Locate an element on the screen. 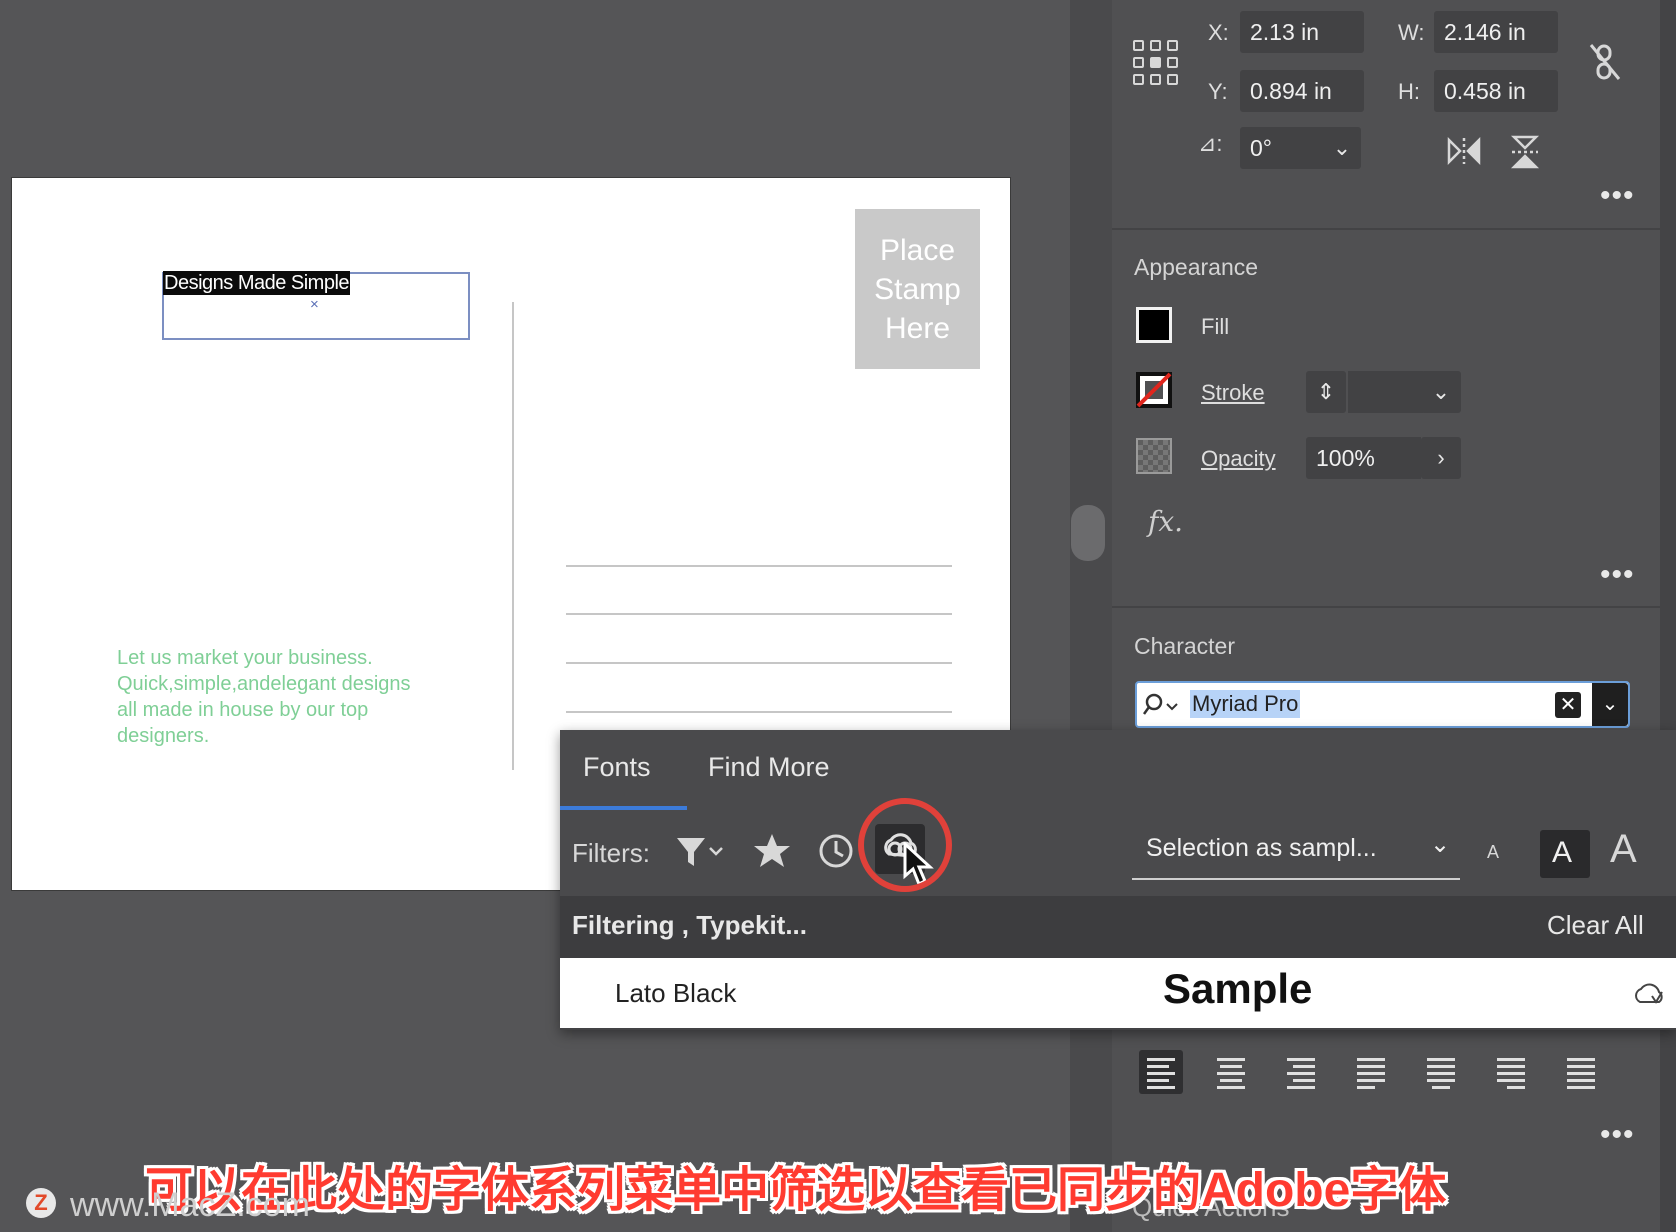  fill-swatch is located at coordinates (1154, 325).